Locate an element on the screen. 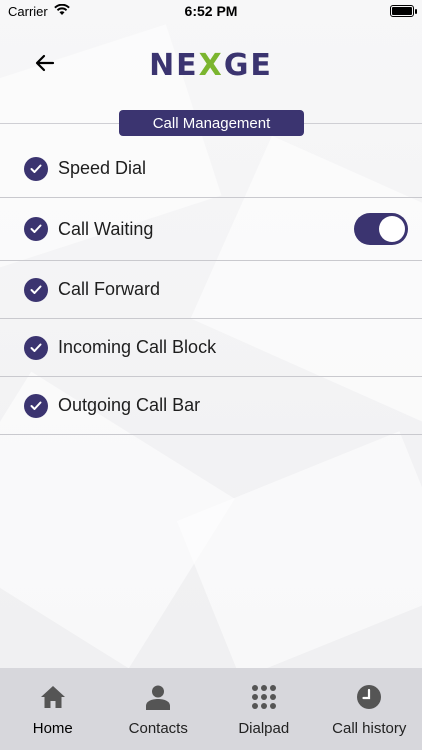 The width and height of the screenshot is (422, 750). tab-home: Home is located at coordinates (53, 709).